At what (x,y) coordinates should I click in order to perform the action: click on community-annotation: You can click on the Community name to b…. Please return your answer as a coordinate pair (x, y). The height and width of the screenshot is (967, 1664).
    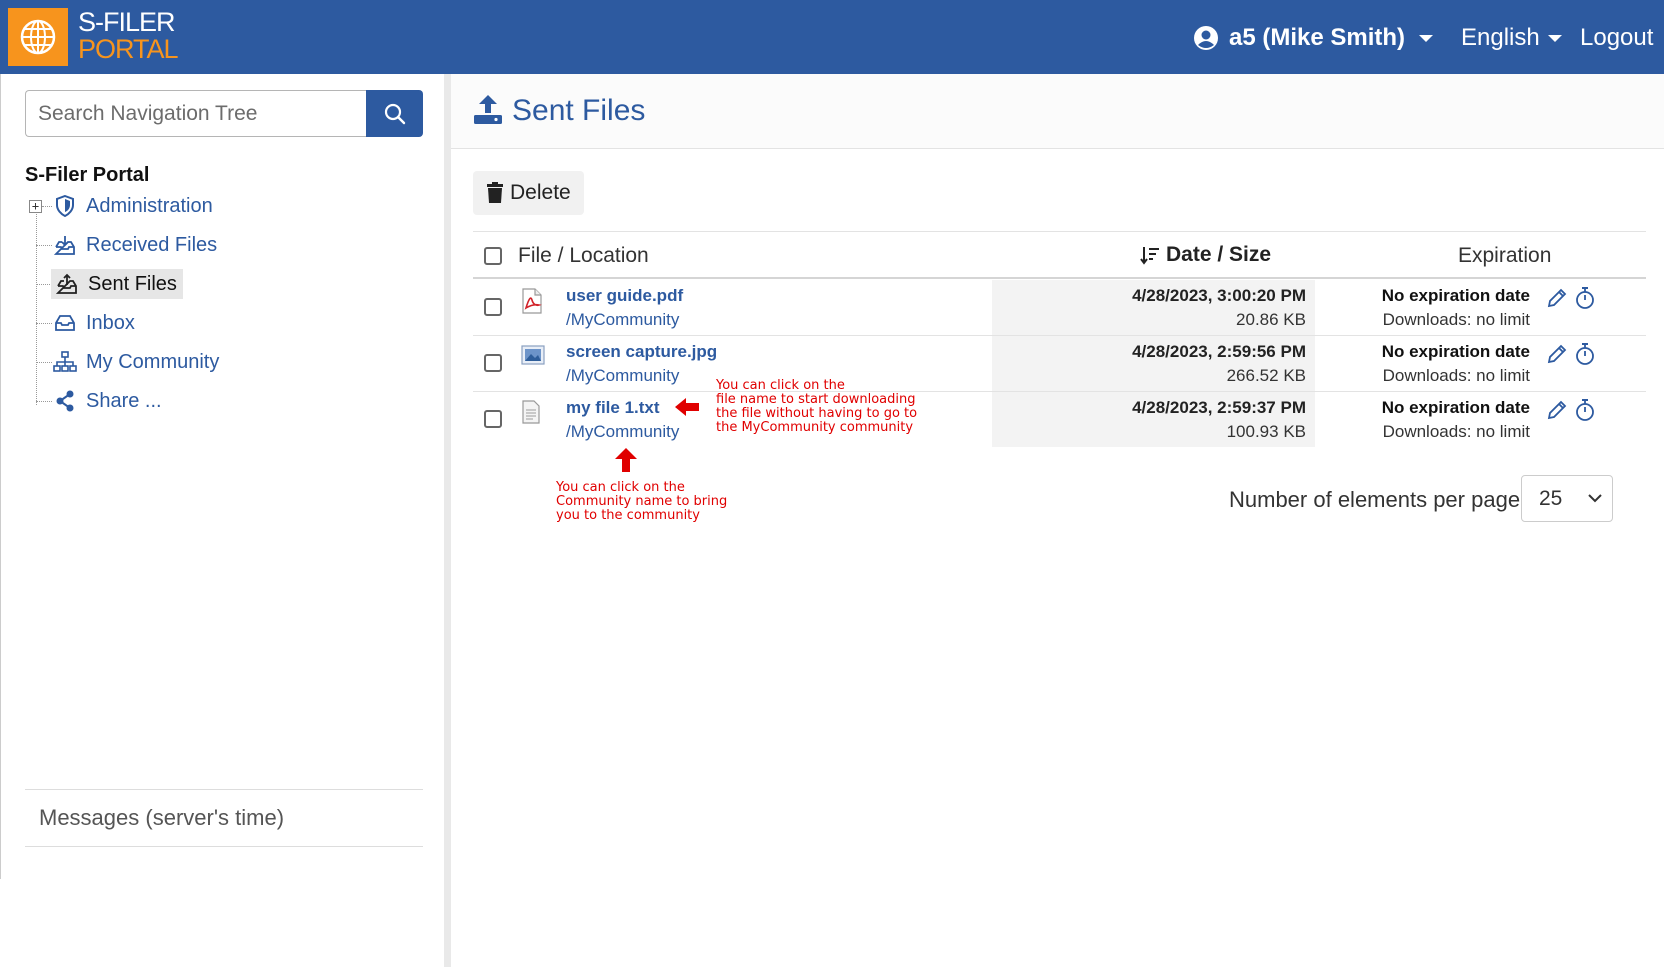
    Looking at the image, I should click on (641, 502).